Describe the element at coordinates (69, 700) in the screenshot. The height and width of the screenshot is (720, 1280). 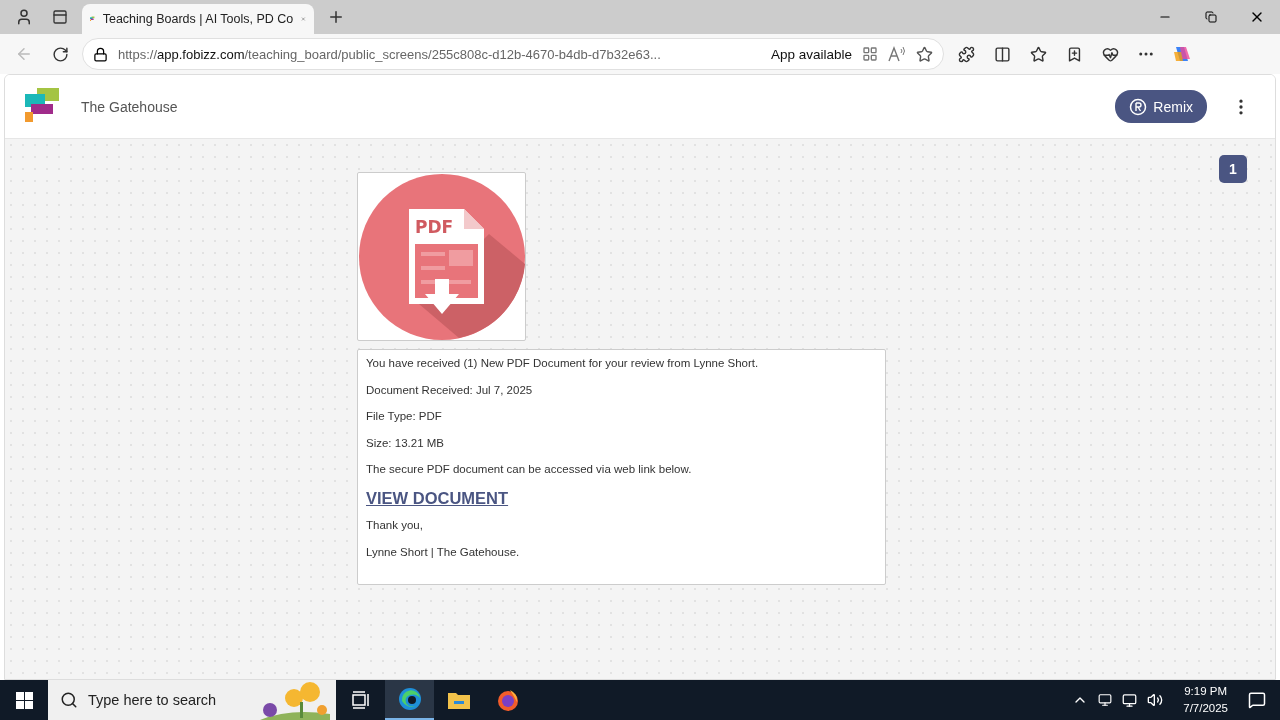
I see `search-icon` at that location.